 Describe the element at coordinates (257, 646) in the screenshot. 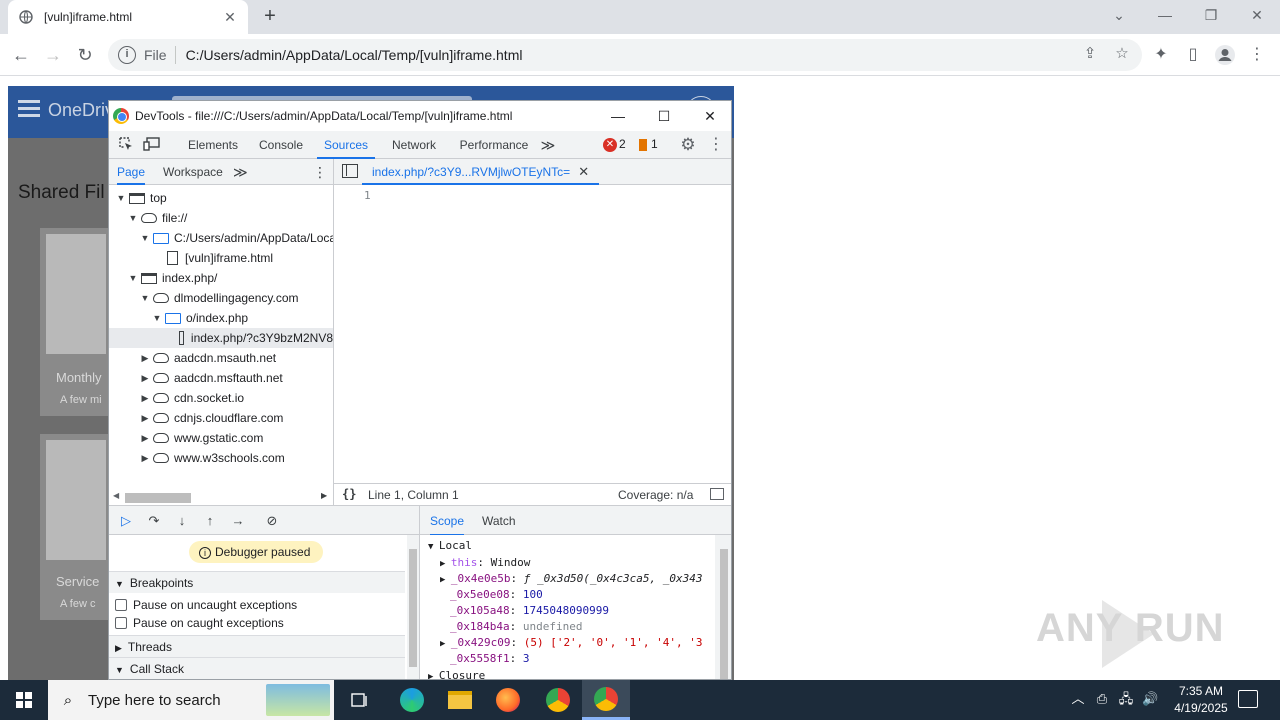

I see `threads-section: ▶ Threads` at that location.